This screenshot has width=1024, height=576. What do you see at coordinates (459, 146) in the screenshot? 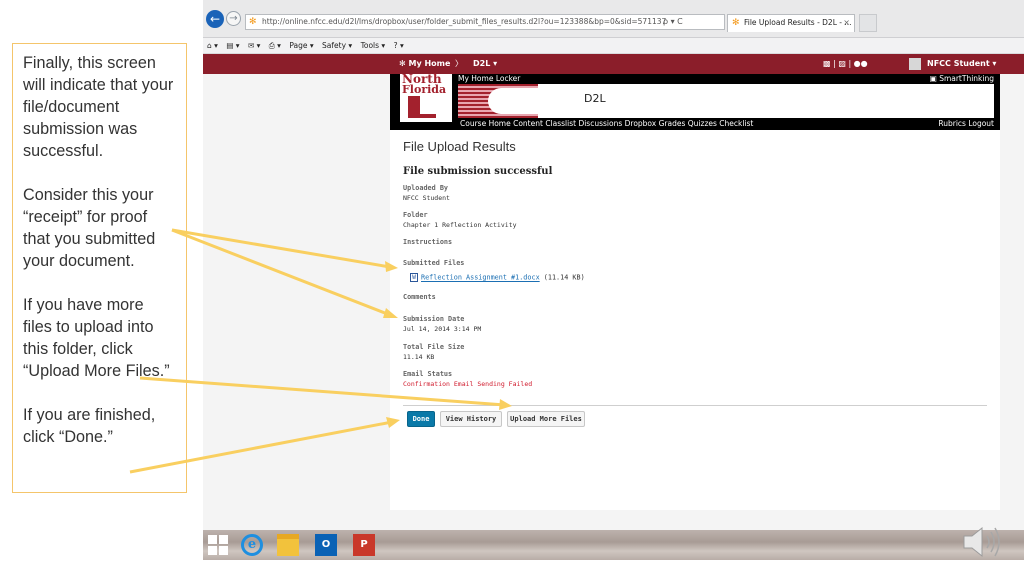
I see `page-title: File Upload Results` at bounding box center [459, 146].